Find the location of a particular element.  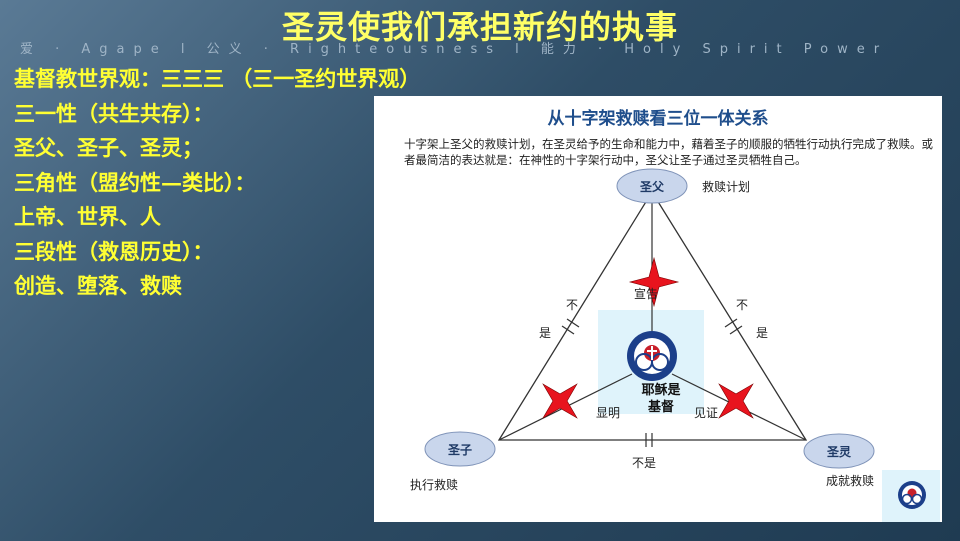

edge-label-bottom: 不是 is located at coordinates (644, 463).